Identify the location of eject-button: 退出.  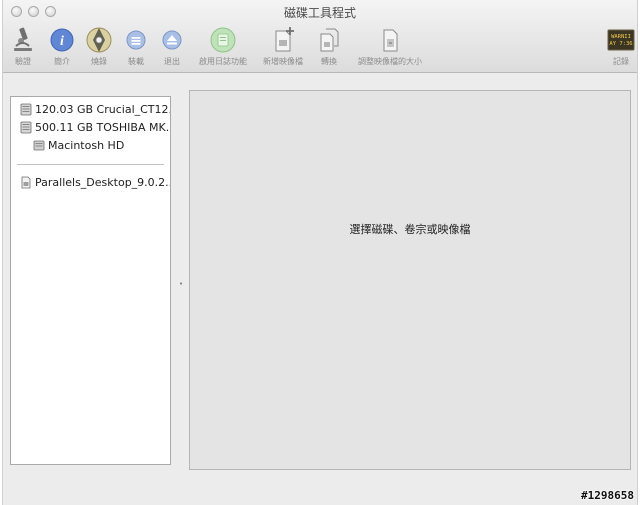
(172, 46).